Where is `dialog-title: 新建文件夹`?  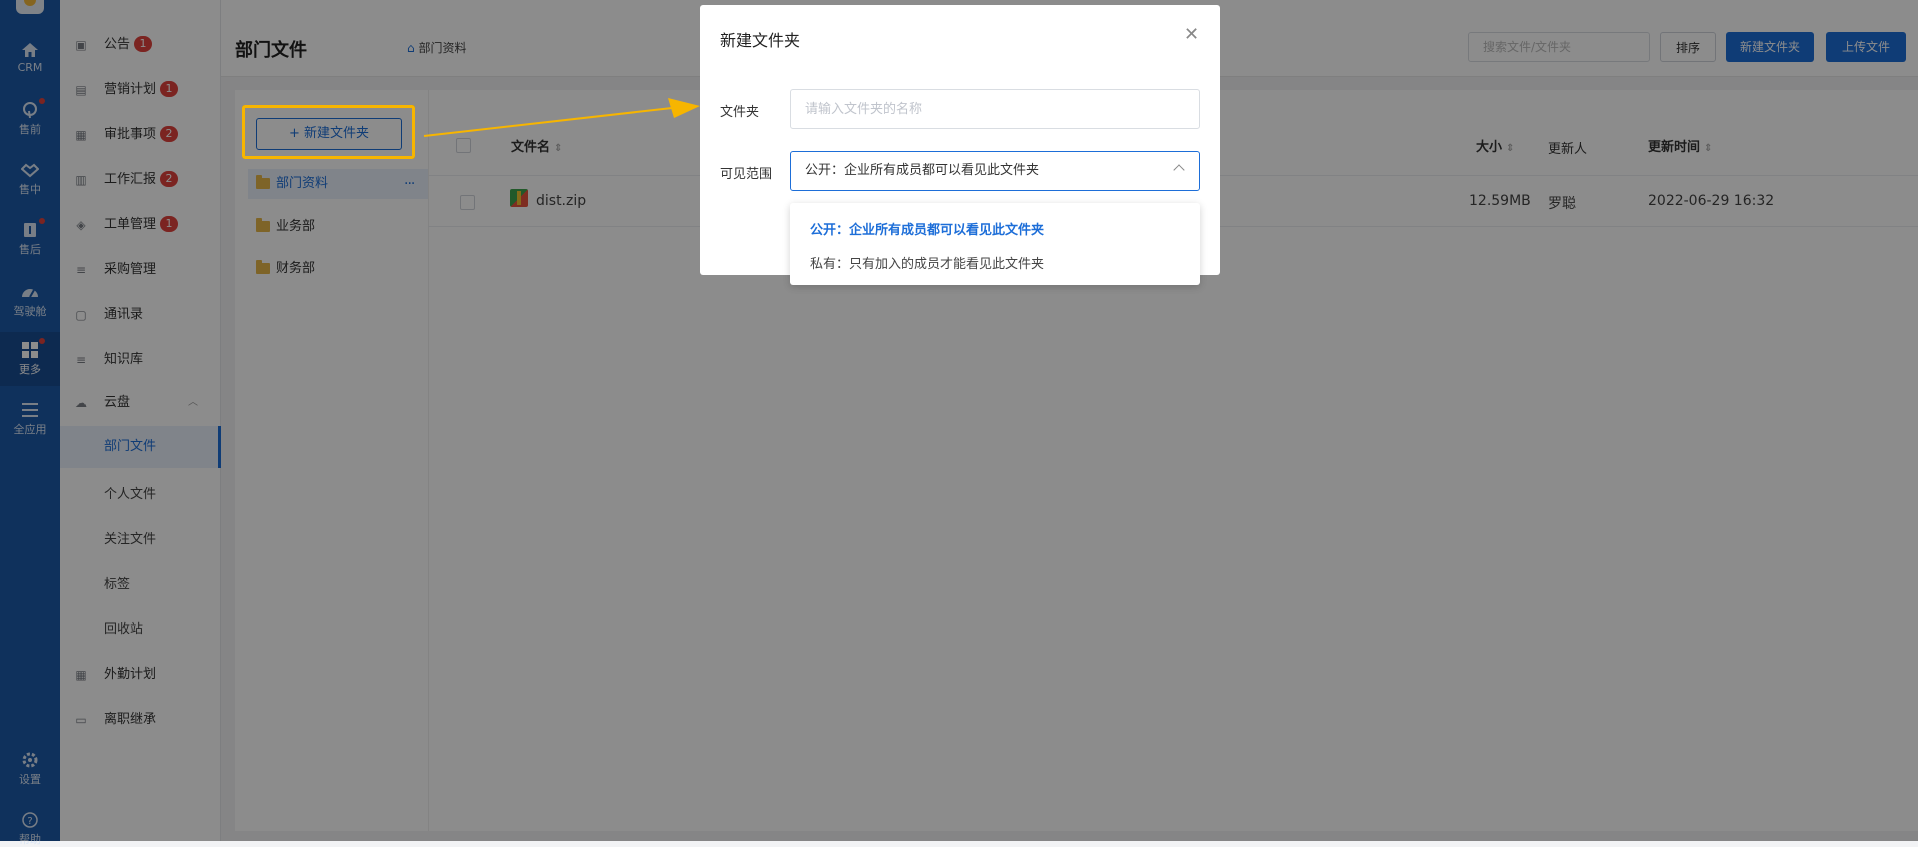
dialog-title: 新建文件夹 is located at coordinates (760, 40).